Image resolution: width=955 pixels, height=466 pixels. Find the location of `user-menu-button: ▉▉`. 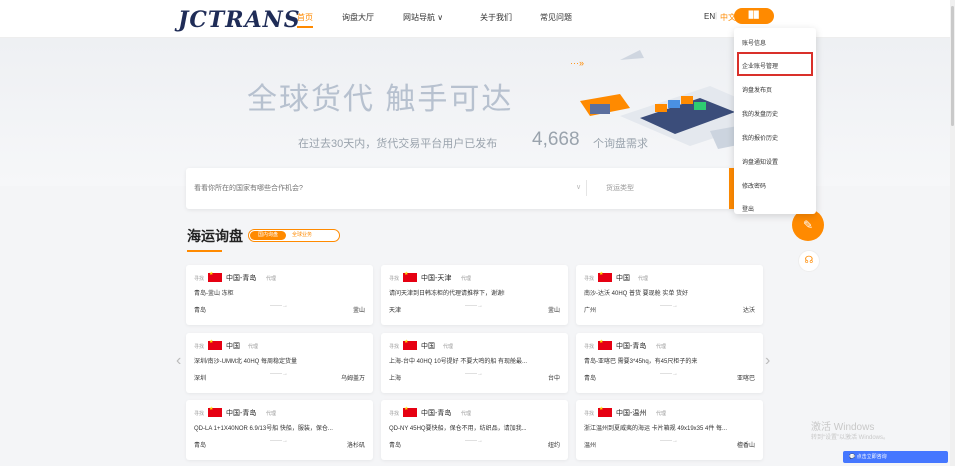

user-menu-button: ▉▉ is located at coordinates (754, 16).